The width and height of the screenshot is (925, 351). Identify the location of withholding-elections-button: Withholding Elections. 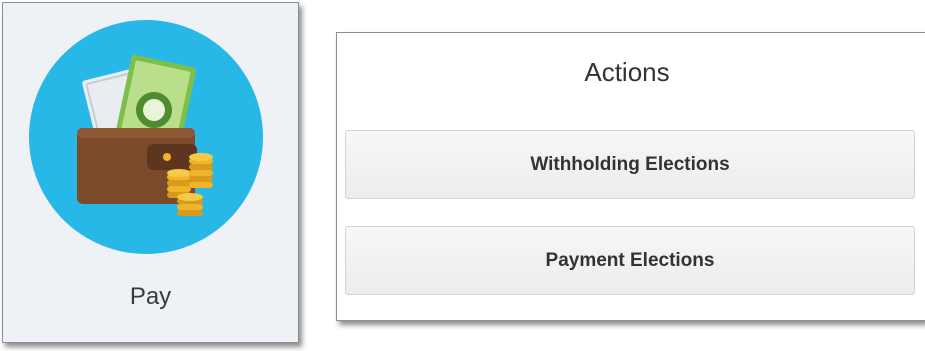
(630, 164).